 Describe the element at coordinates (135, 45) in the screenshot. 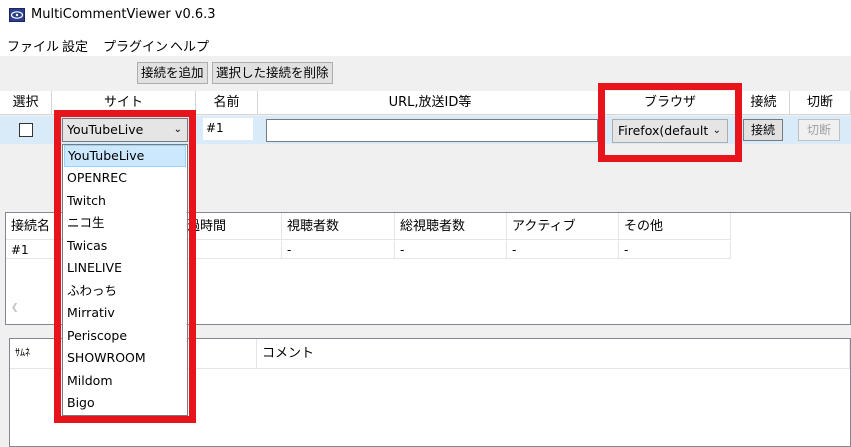

I see `menu-plugins: プラグイン` at that location.